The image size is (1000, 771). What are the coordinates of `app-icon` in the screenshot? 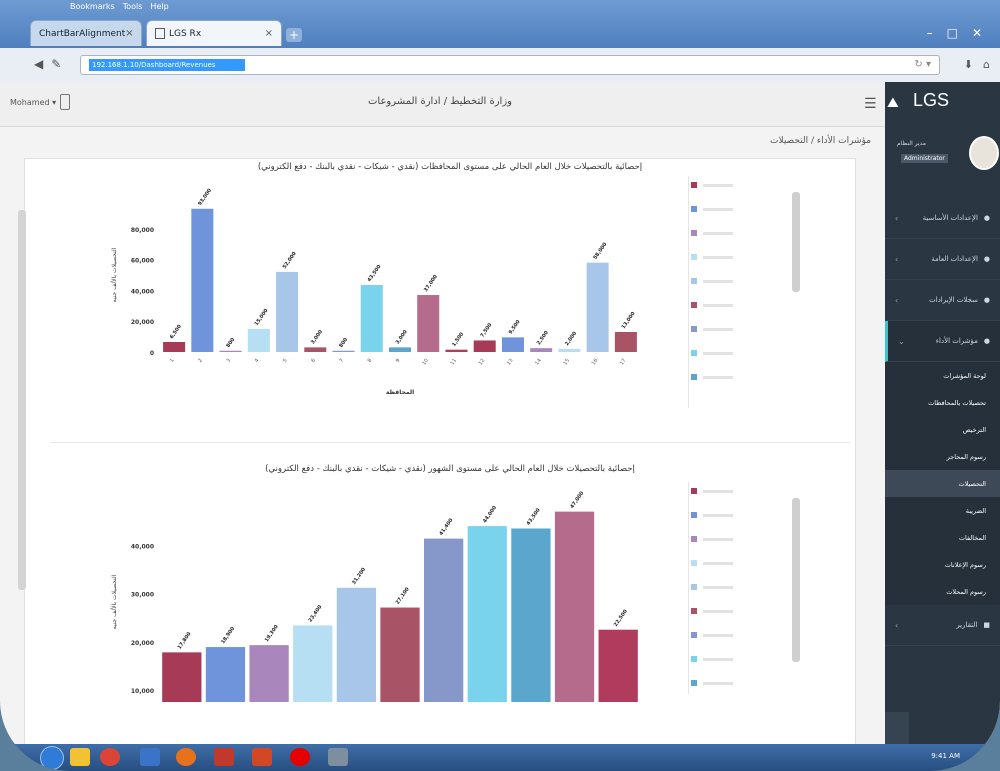 It's located at (150, 757).